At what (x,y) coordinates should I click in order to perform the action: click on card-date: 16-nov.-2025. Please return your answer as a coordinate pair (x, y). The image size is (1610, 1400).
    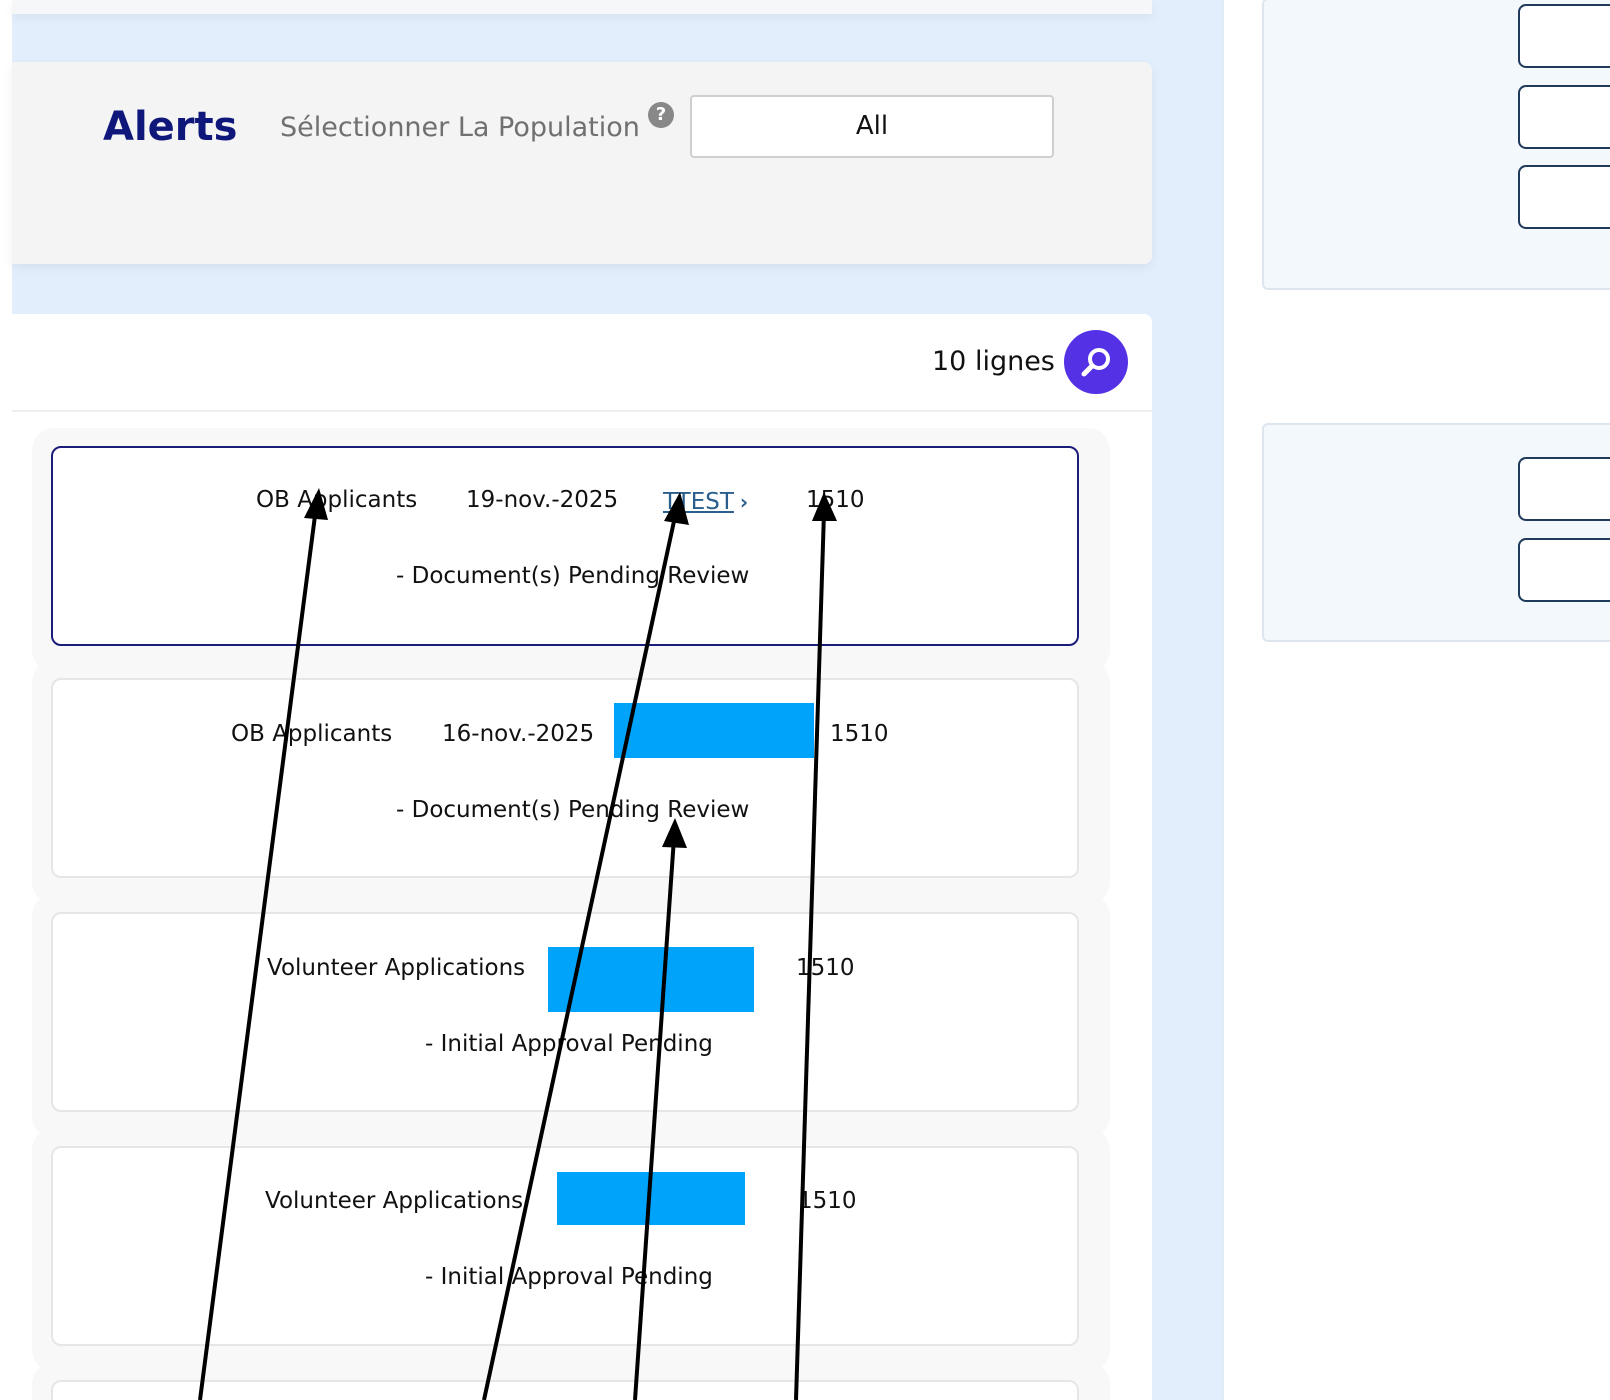
    Looking at the image, I should click on (518, 734).